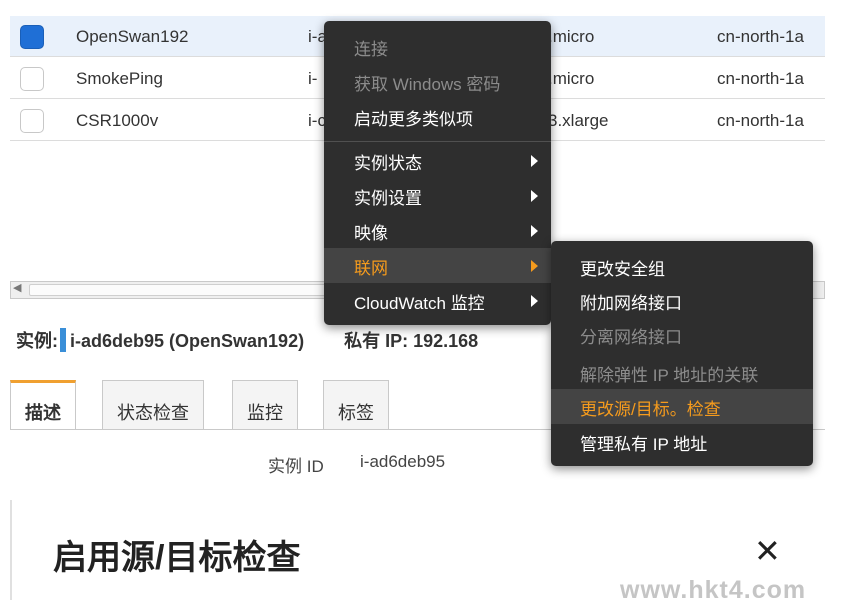 The height and width of the screenshot is (605, 856). I want to click on instance-name: OpenSwan192, so click(132, 36).